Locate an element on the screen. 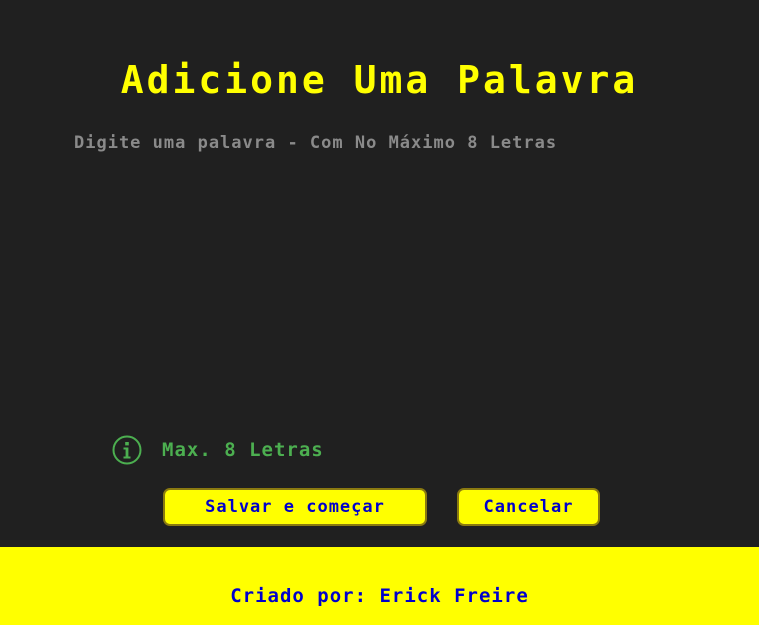  info-row: Max. 8 Letras is located at coordinates (218, 450).